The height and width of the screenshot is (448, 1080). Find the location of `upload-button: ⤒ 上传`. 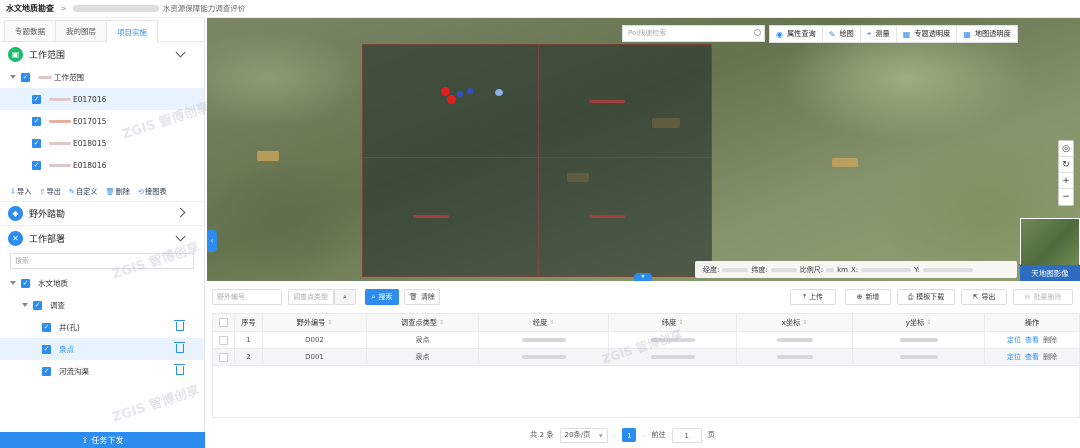

upload-button: ⤒ 上传 is located at coordinates (813, 297).